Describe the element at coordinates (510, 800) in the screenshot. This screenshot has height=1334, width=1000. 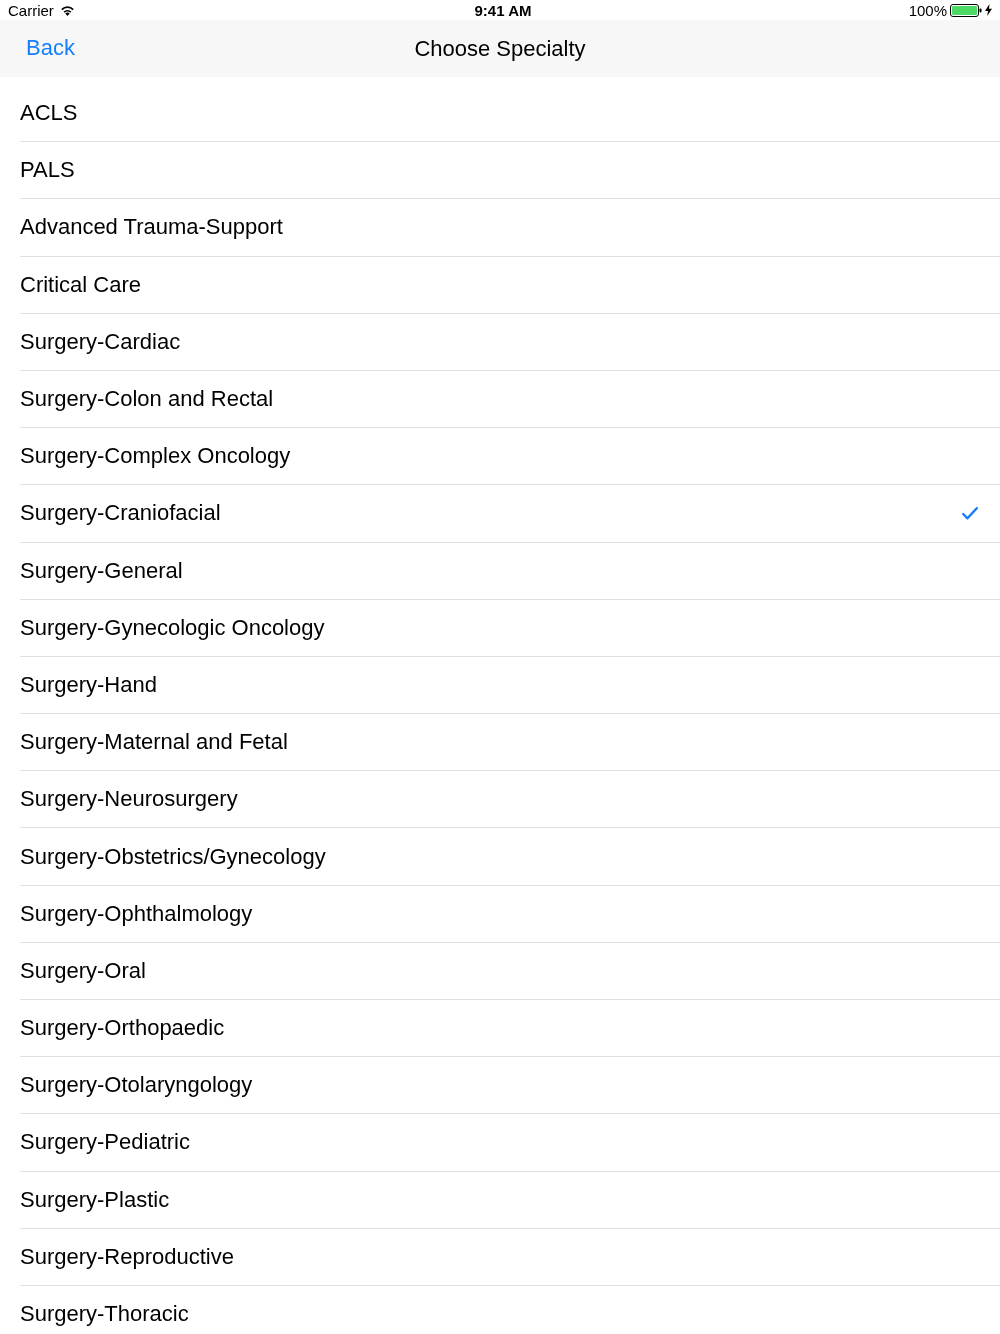
I see `specialty-list-item: Surgery-Neurosurgery` at that location.